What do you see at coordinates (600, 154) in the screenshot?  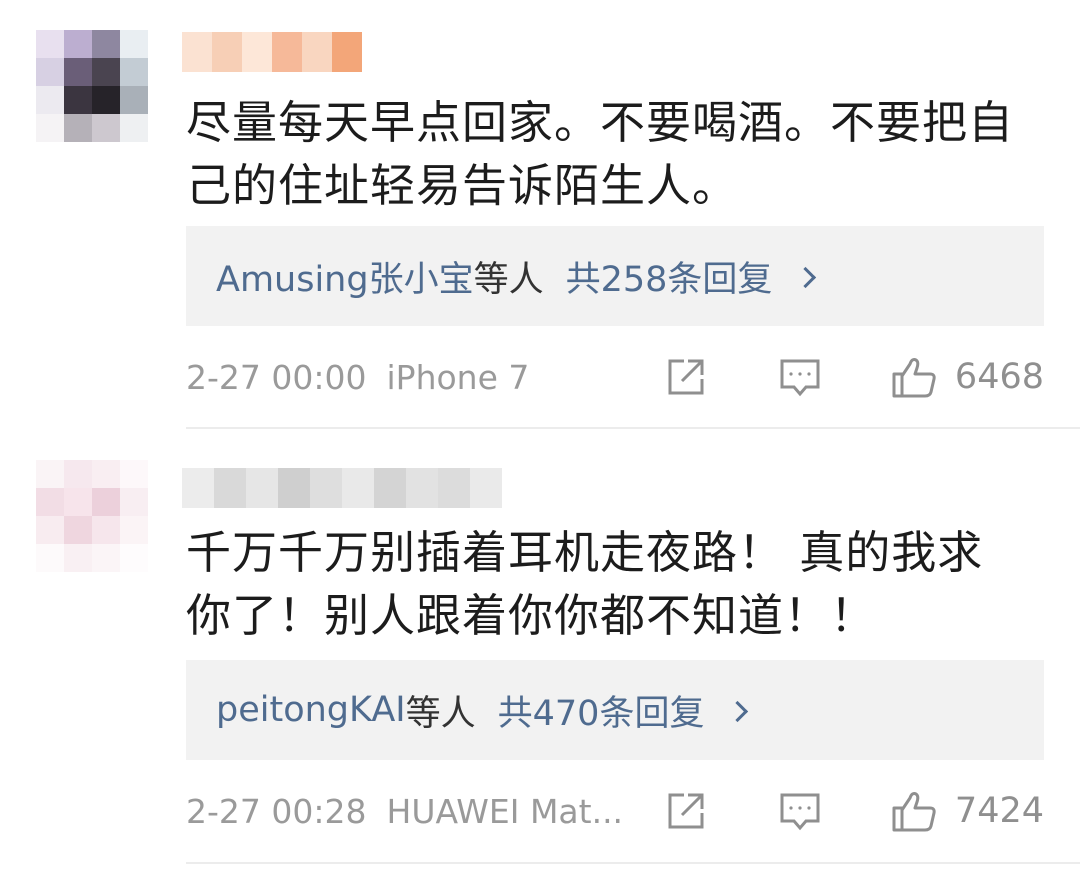 I see `comment-text: 尽量每天早点回家。不要喝酒。不要把自己的住址轻易告诉陌生人。` at bounding box center [600, 154].